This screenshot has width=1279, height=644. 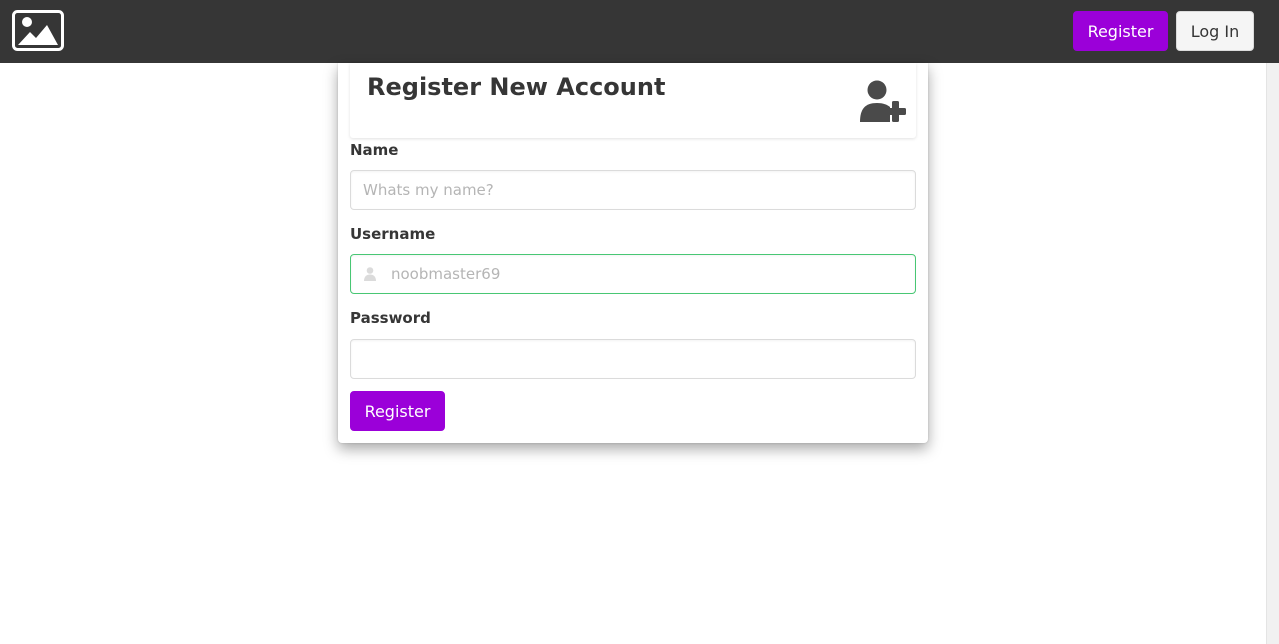 I want to click on user-icon, so click(x=370, y=274).